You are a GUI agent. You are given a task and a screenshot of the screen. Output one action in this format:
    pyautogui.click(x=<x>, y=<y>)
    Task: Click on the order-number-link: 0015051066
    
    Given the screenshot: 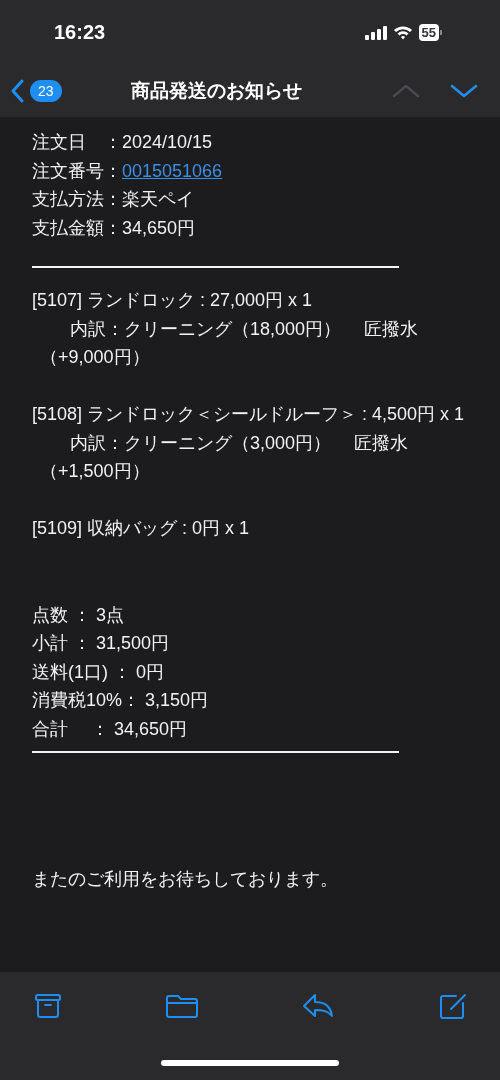 What is the action you would take?
    pyautogui.click(x=172, y=170)
    